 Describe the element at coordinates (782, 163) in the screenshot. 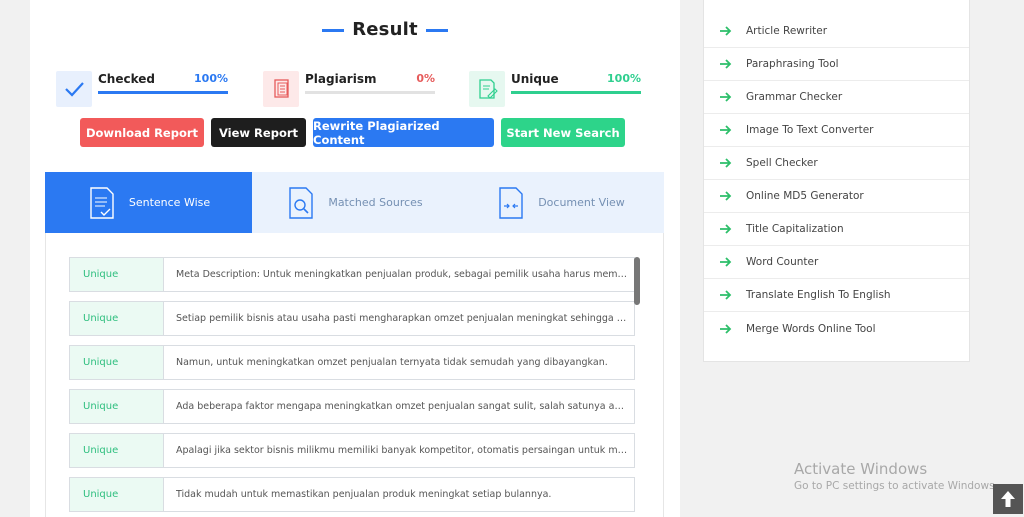

I see `sidebar-item-label: Spell Checker` at that location.